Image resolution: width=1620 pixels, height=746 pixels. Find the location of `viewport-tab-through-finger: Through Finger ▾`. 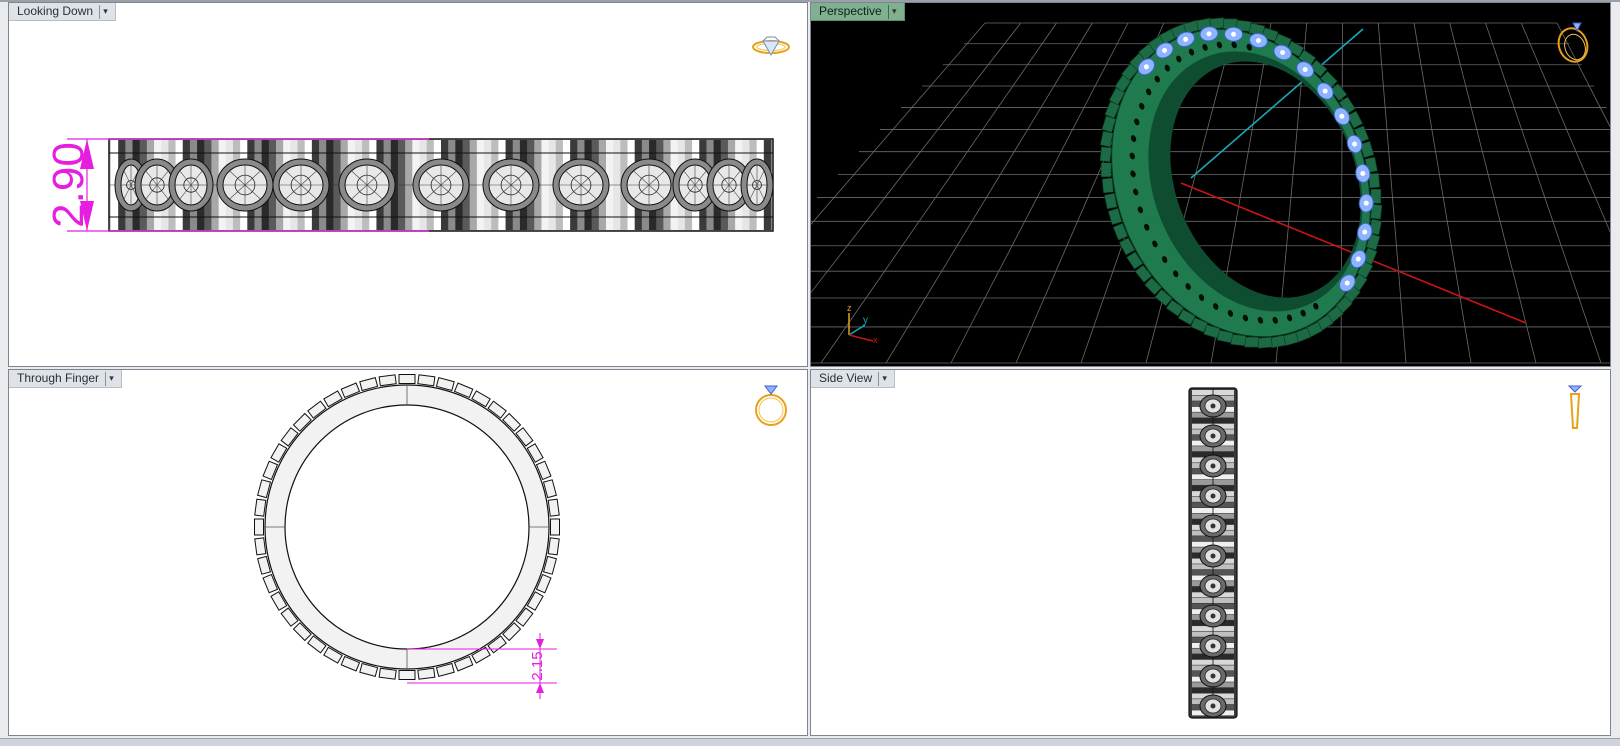

viewport-tab-through-finger: Through Finger ▾ is located at coordinates (66, 379).